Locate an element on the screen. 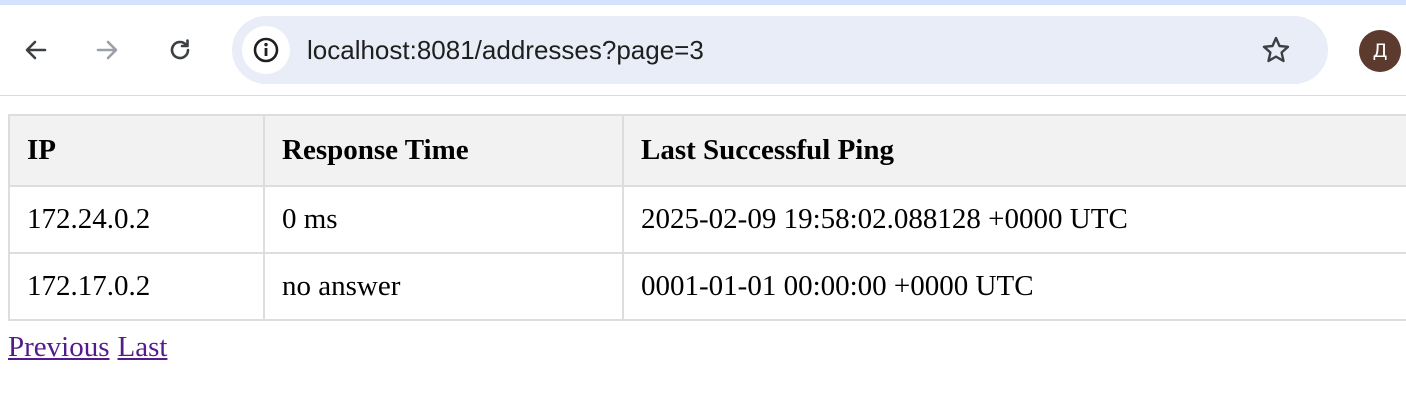 Image resolution: width=1406 pixels, height=400 pixels. profile-avatar: Д is located at coordinates (1380, 51).